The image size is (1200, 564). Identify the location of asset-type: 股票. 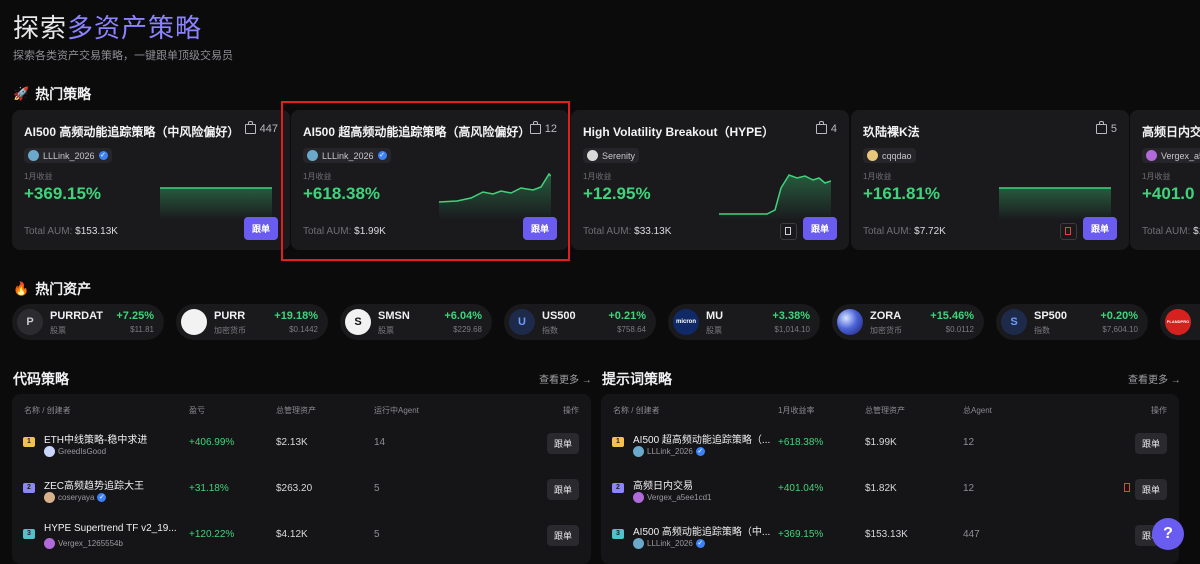
(58, 330).